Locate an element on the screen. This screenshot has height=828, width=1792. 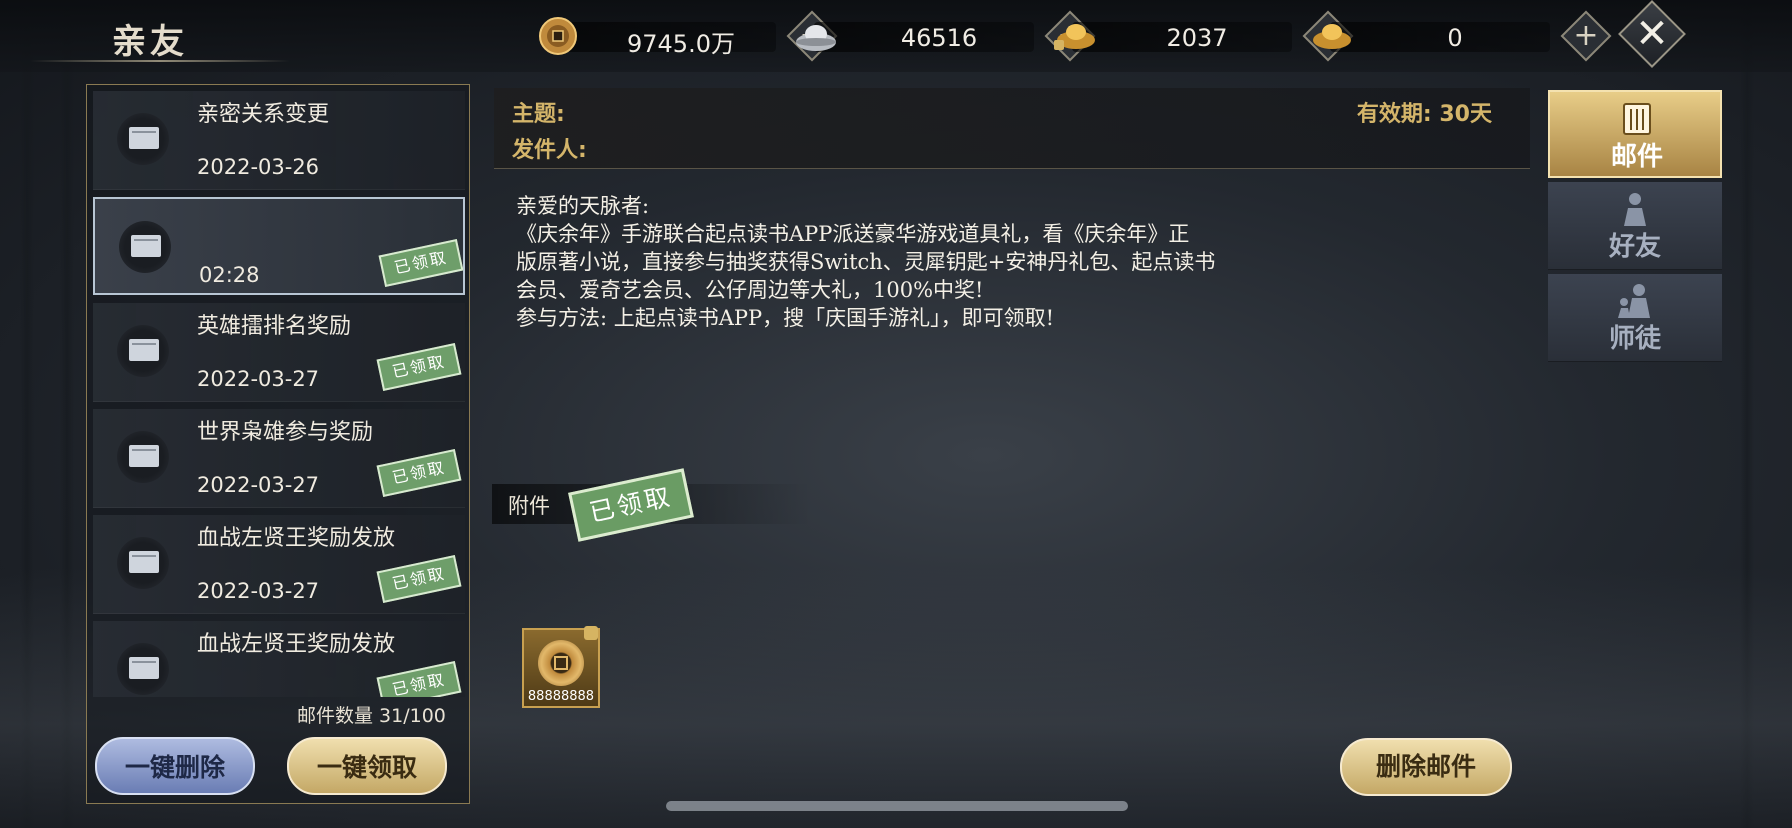
claim-all-button: 一键领取 is located at coordinates (367, 766).